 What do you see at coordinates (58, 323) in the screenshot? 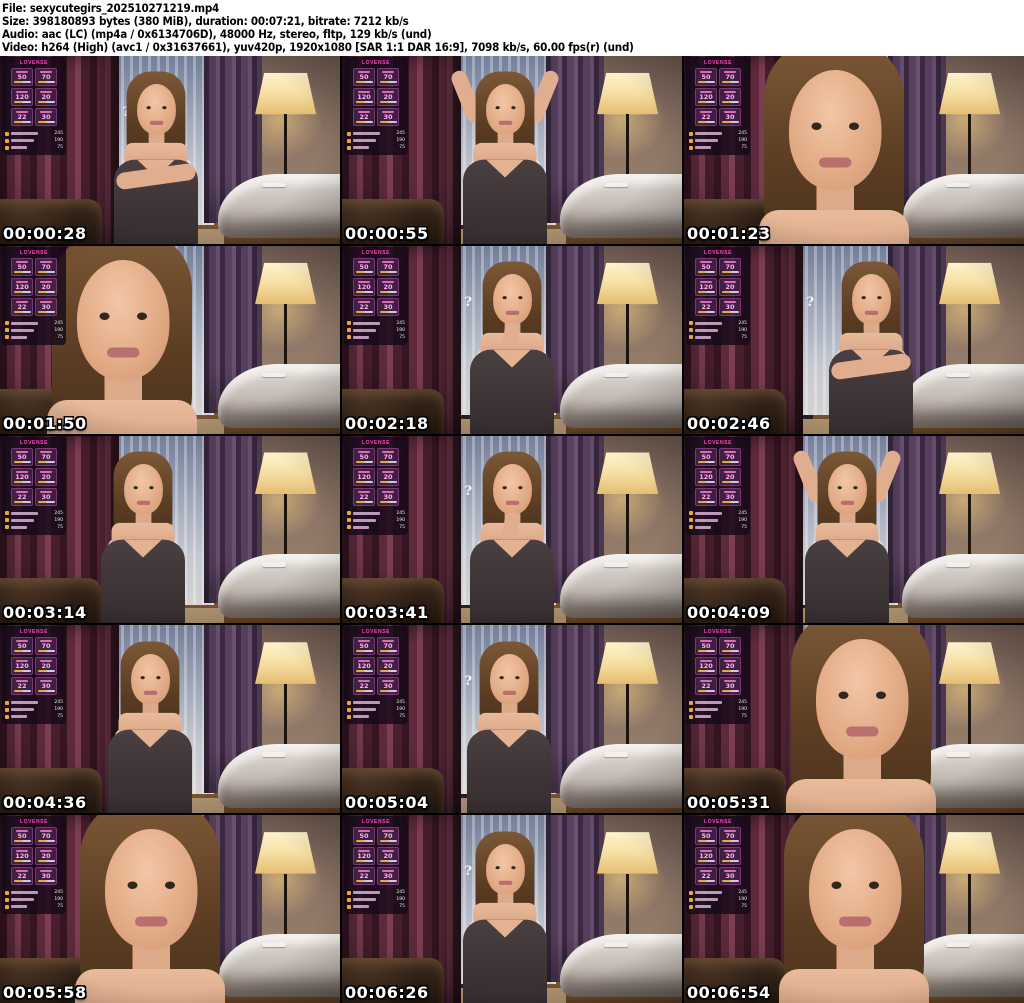
I see `leaderboard-score: 245` at bounding box center [58, 323].